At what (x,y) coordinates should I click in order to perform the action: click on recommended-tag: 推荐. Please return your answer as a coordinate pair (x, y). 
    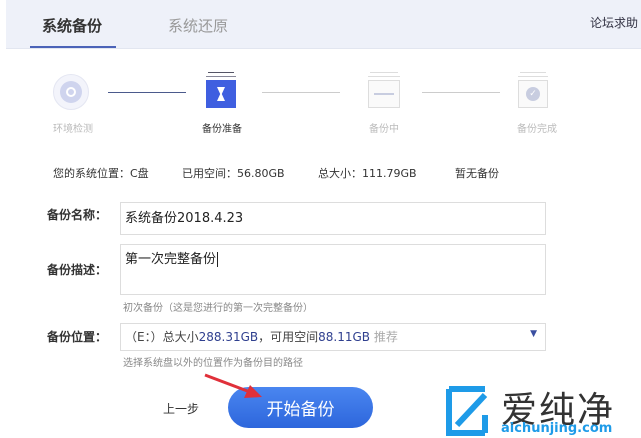
    Looking at the image, I should click on (385, 337).